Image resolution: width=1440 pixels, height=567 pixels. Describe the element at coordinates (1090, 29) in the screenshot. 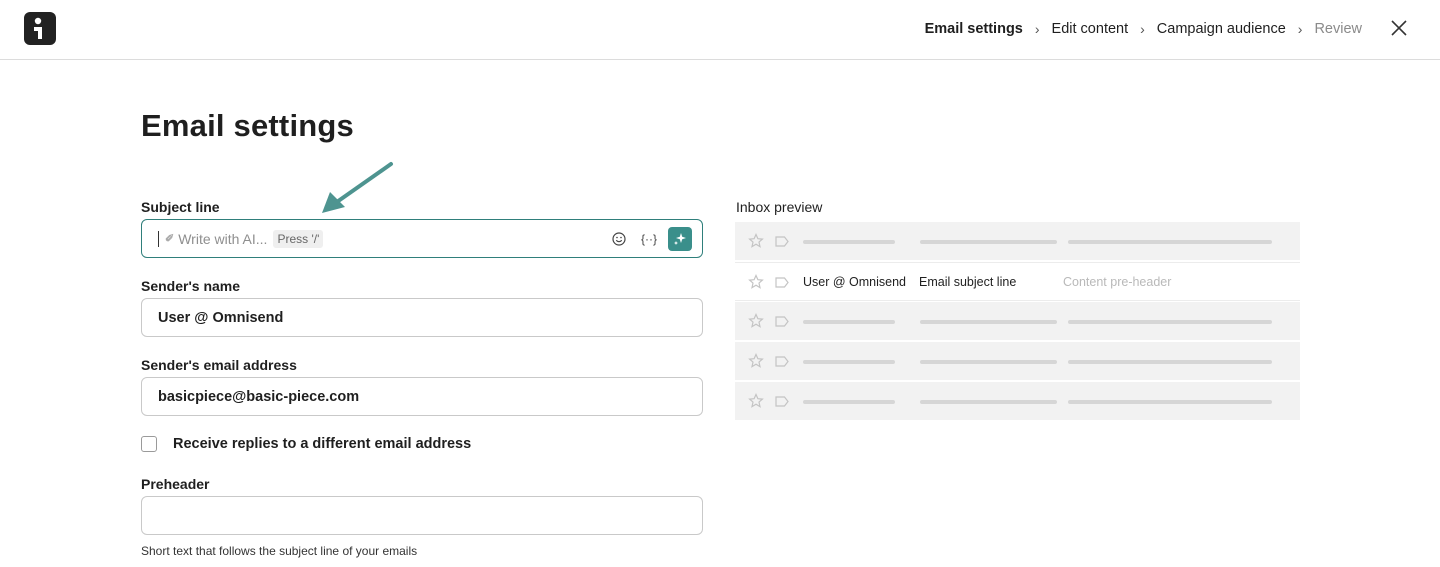

I see `breadcrumb-edit-content: Edit content` at that location.